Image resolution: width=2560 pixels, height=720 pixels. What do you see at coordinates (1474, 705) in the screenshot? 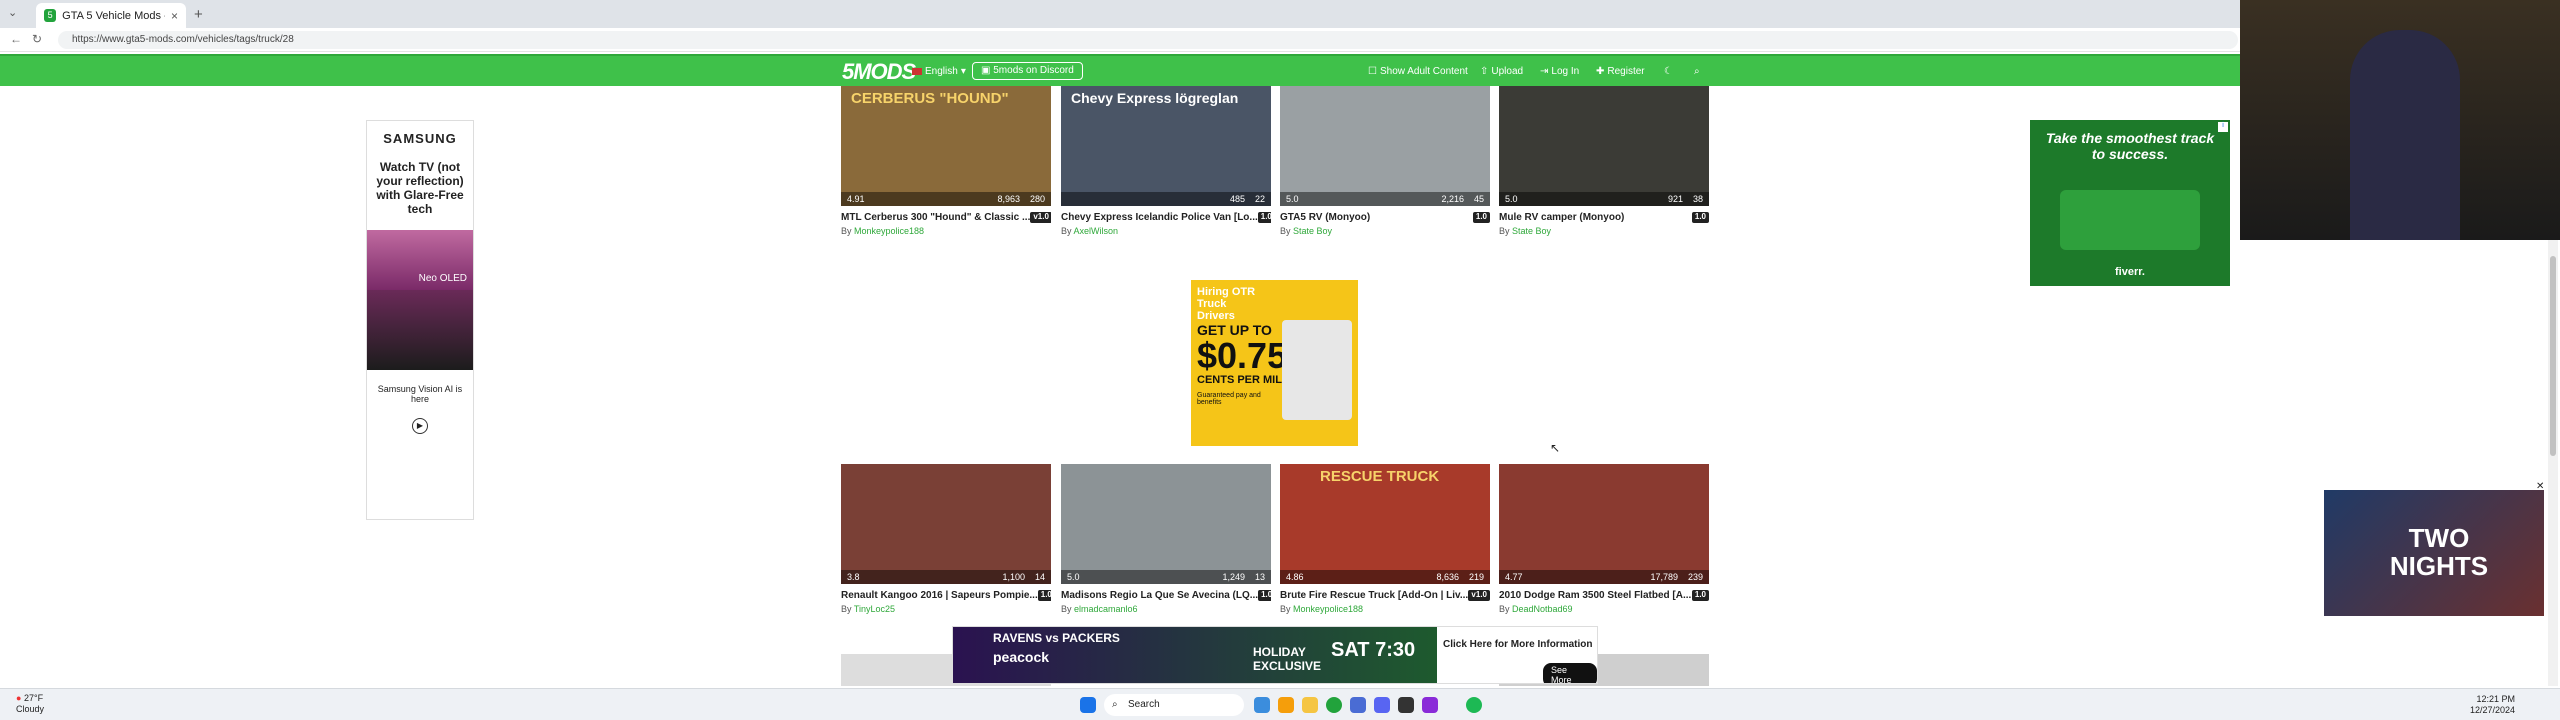
I see `spotify-icon` at bounding box center [1474, 705].